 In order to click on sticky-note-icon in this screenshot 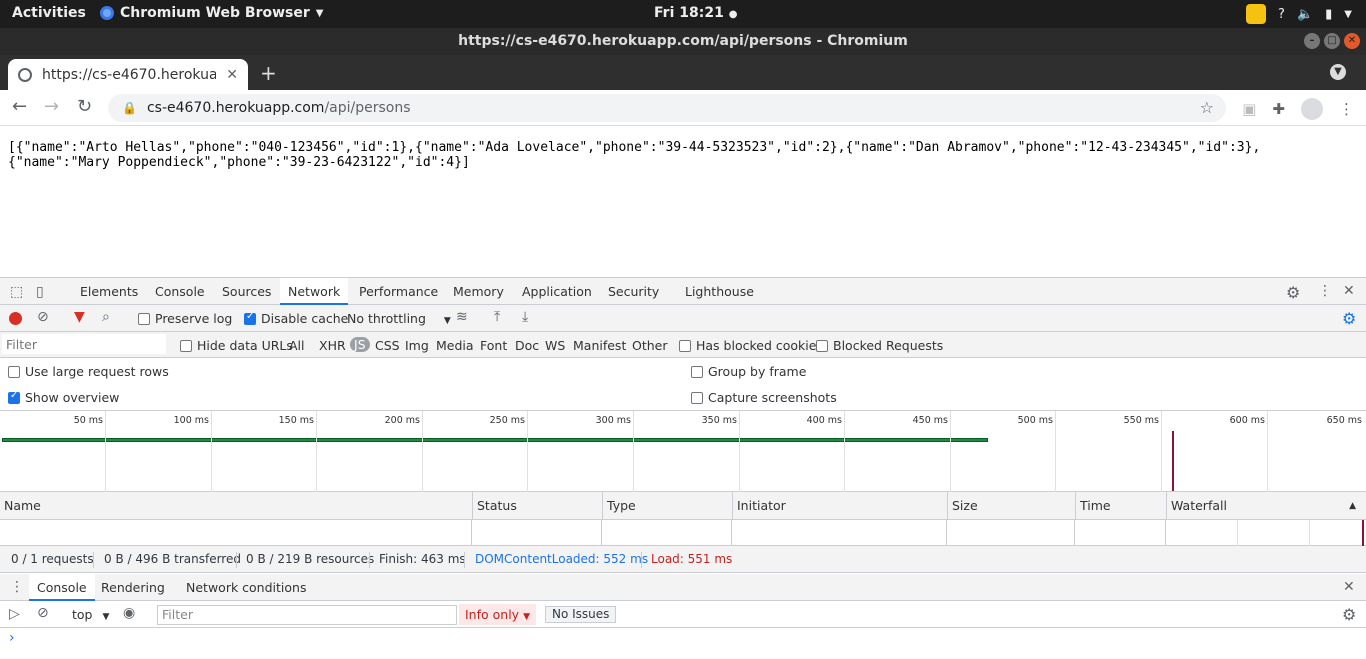, I will do `click(1256, 14)`.